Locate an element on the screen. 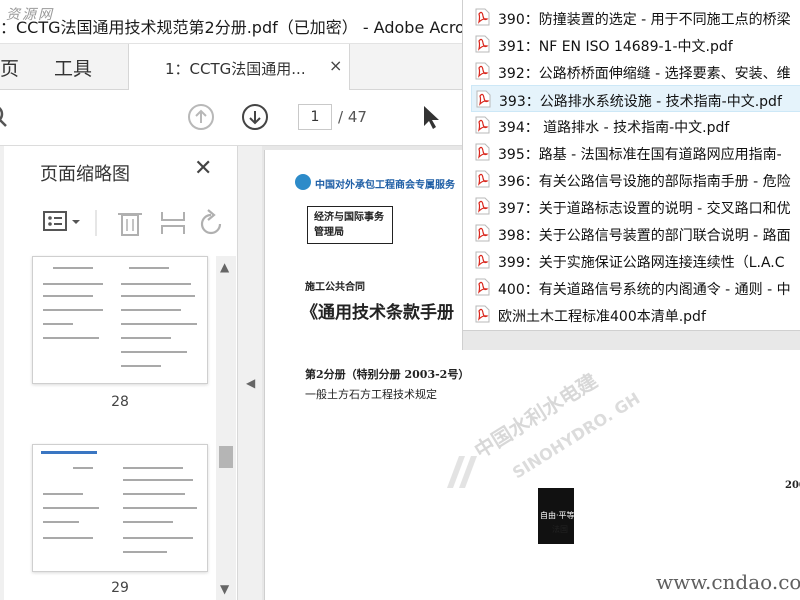 The image size is (800, 600). file-name: 397：关于道路标志设置的说明 - 交叉路口和优 is located at coordinates (644, 209).